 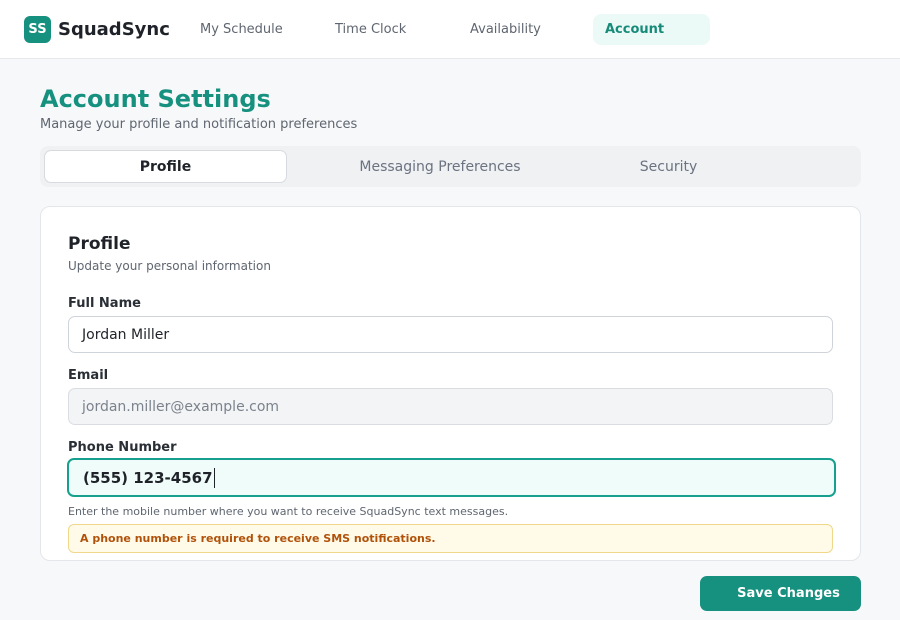 I want to click on nav-item-availability: Availability, so click(x=505, y=29).